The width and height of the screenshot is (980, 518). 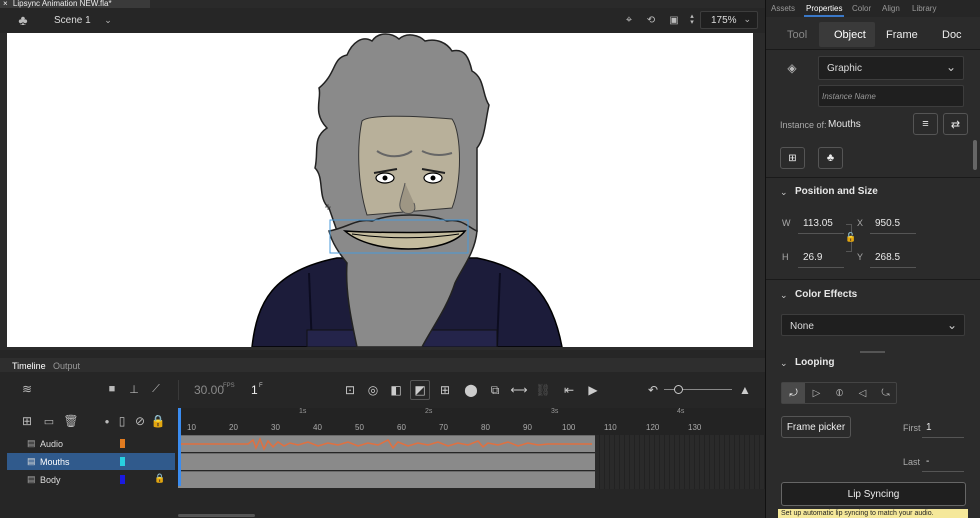 I want to click on new-folder-icon: ▭, so click(x=49, y=421).